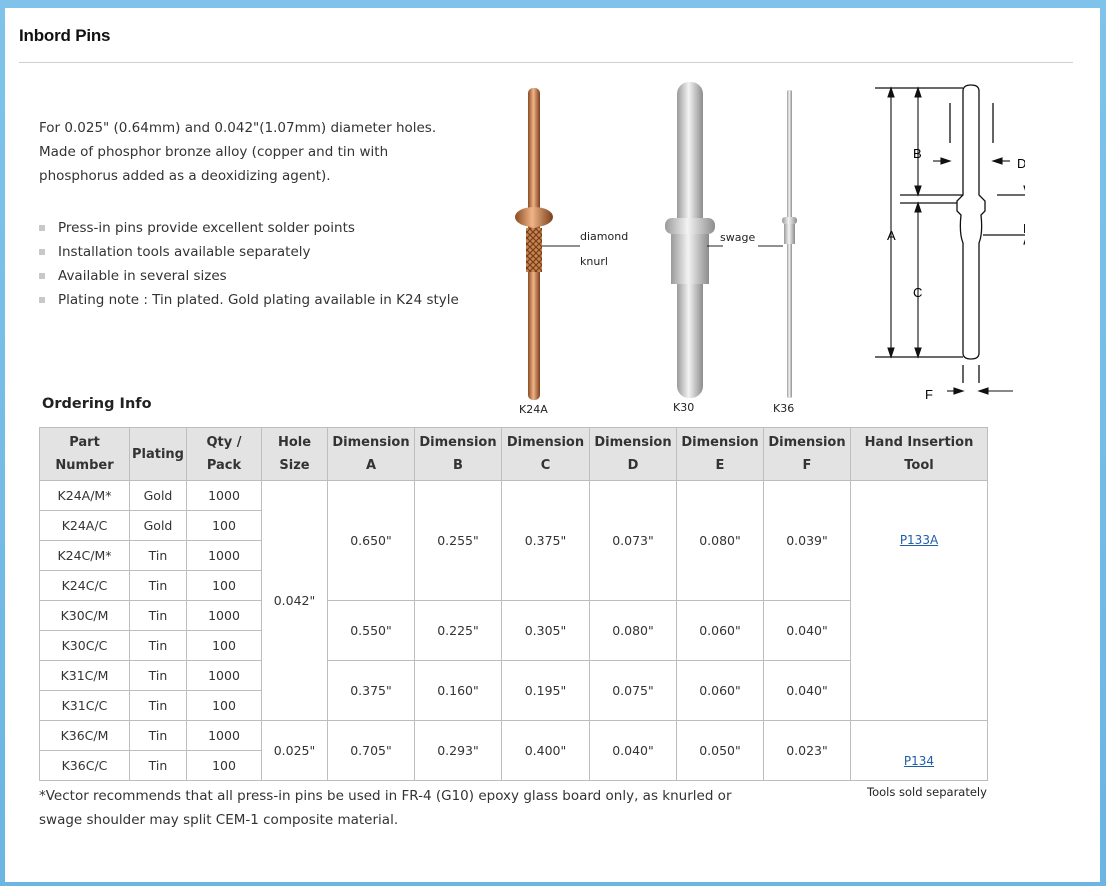  What do you see at coordinates (458, 750) in the screenshot?
I see `dimension-b-cell: 0.293"` at bounding box center [458, 750].